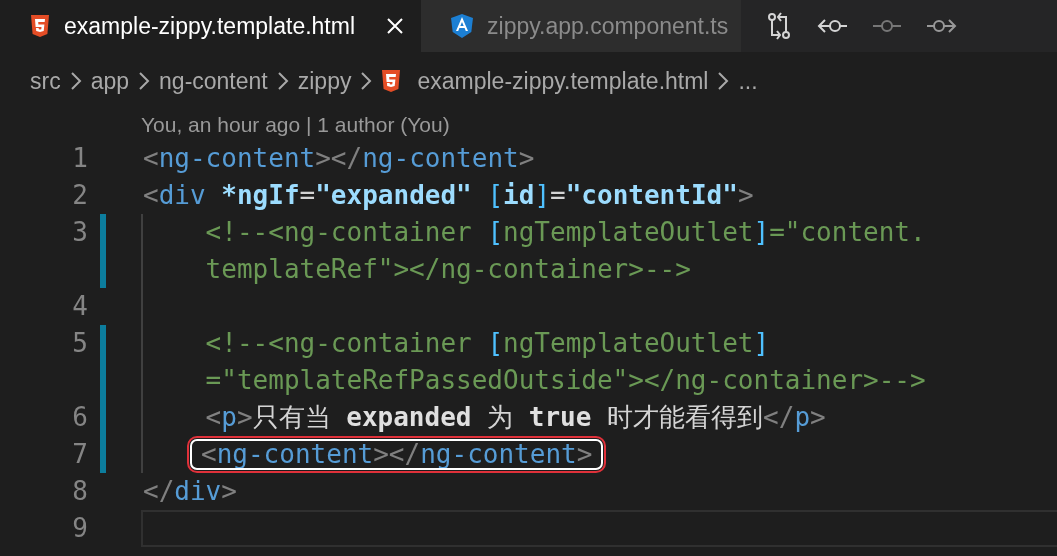  Describe the element at coordinates (79, 306) in the screenshot. I see `line-number: 4` at that location.